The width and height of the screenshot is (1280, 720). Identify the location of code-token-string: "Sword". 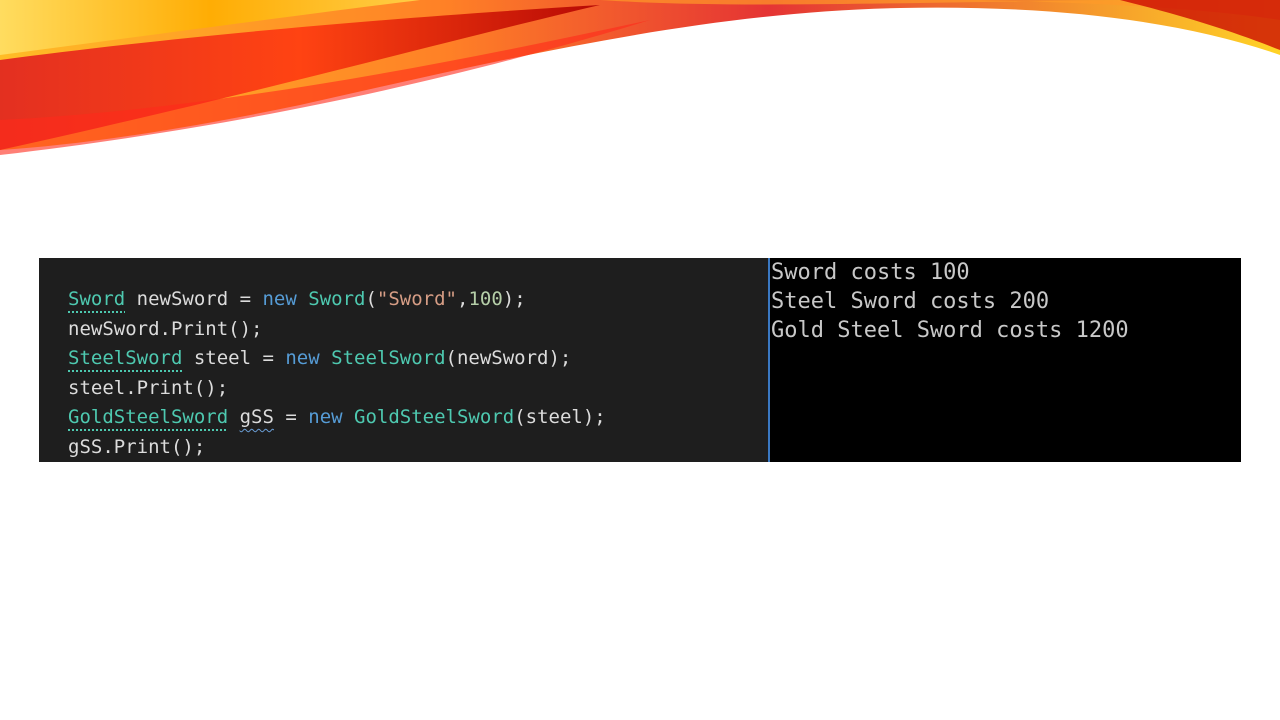
(416, 299).